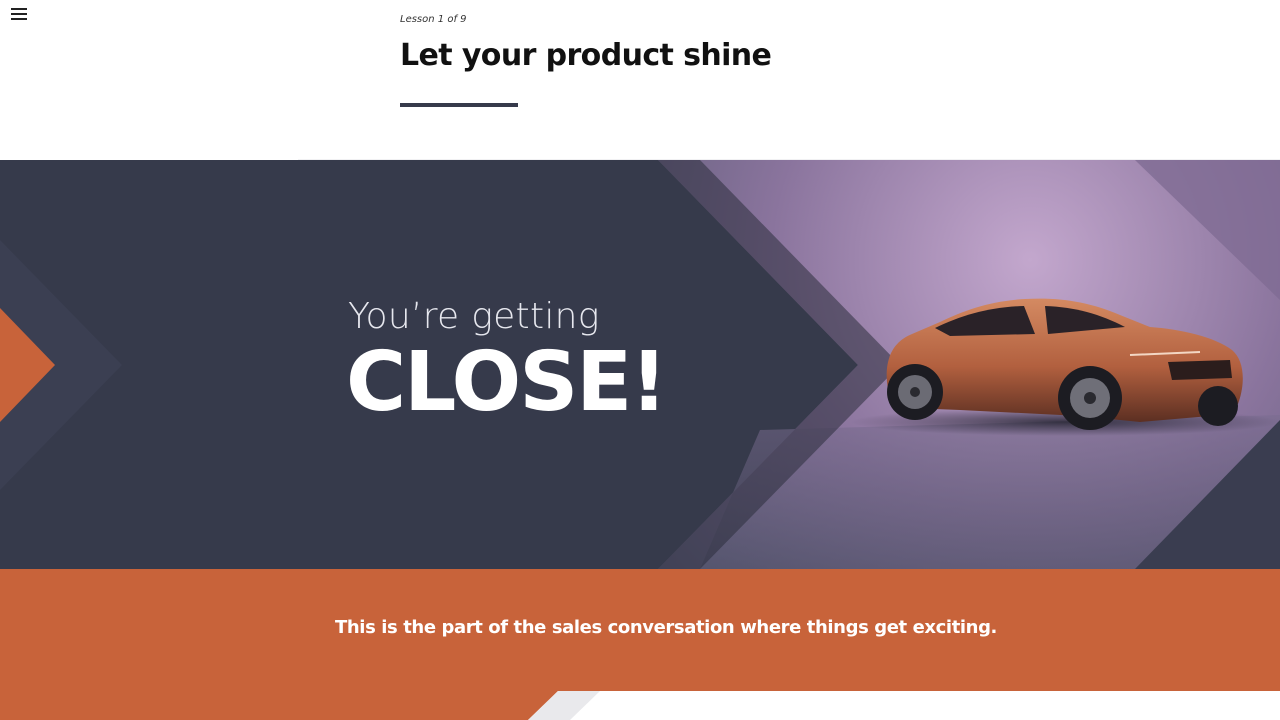 Image resolution: width=1280 pixels, height=720 pixels. I want to click on lesson-title: Let your product shine, so click(586, 55).